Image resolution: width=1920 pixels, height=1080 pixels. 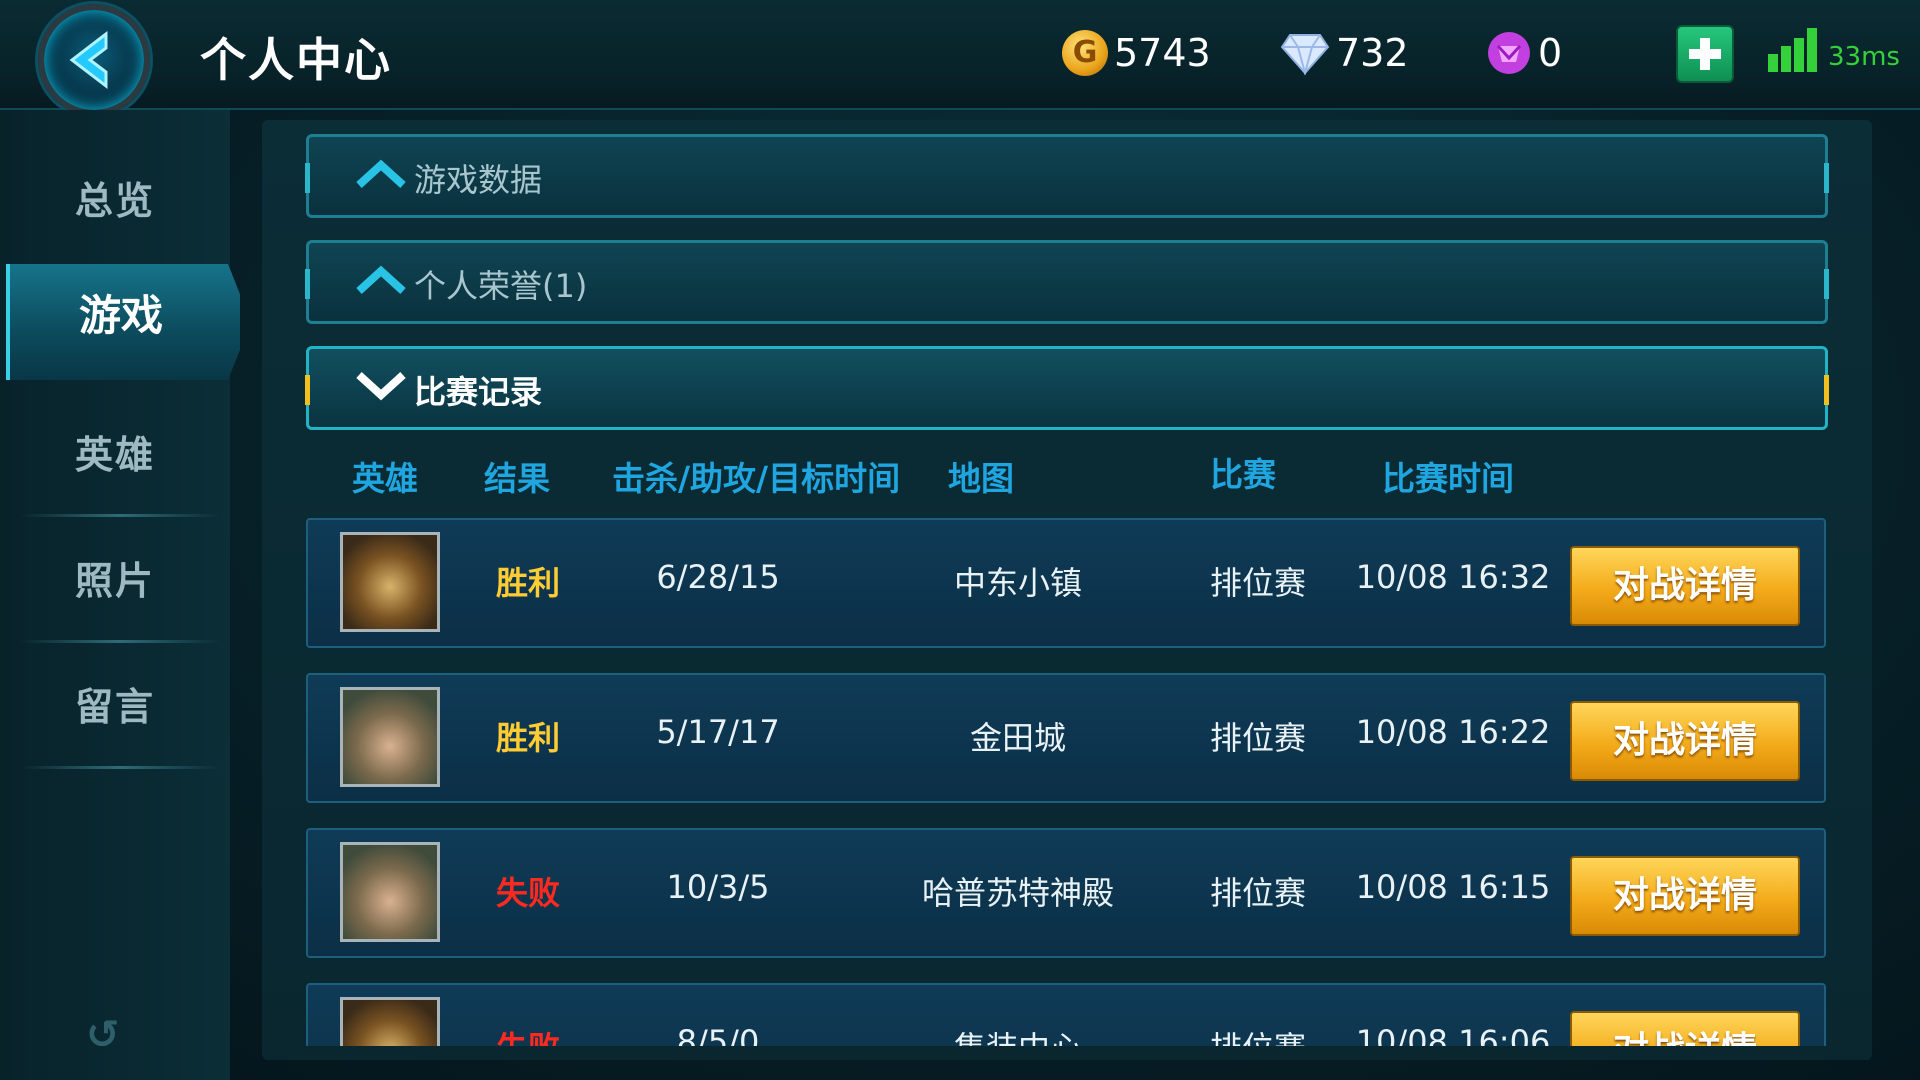 I want to click on match-time: 10/08 16:15, so click(x=1453, y=887).